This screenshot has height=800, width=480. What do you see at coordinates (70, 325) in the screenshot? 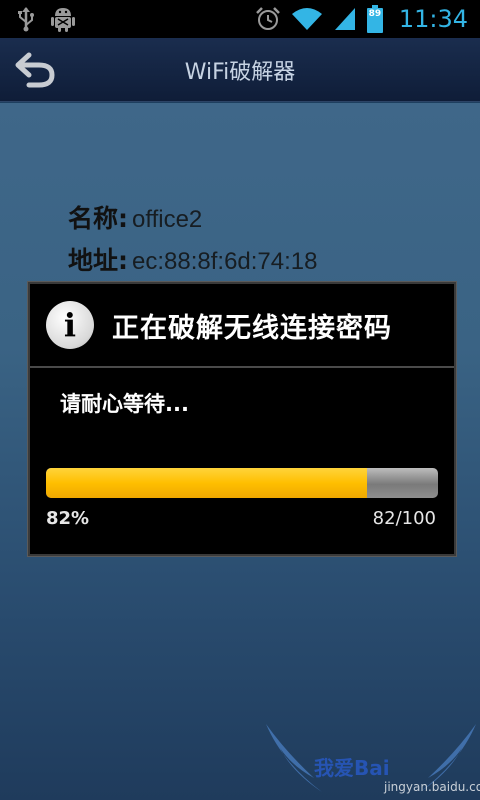
I see `info-icon: i` at bounding box center [70, 325].